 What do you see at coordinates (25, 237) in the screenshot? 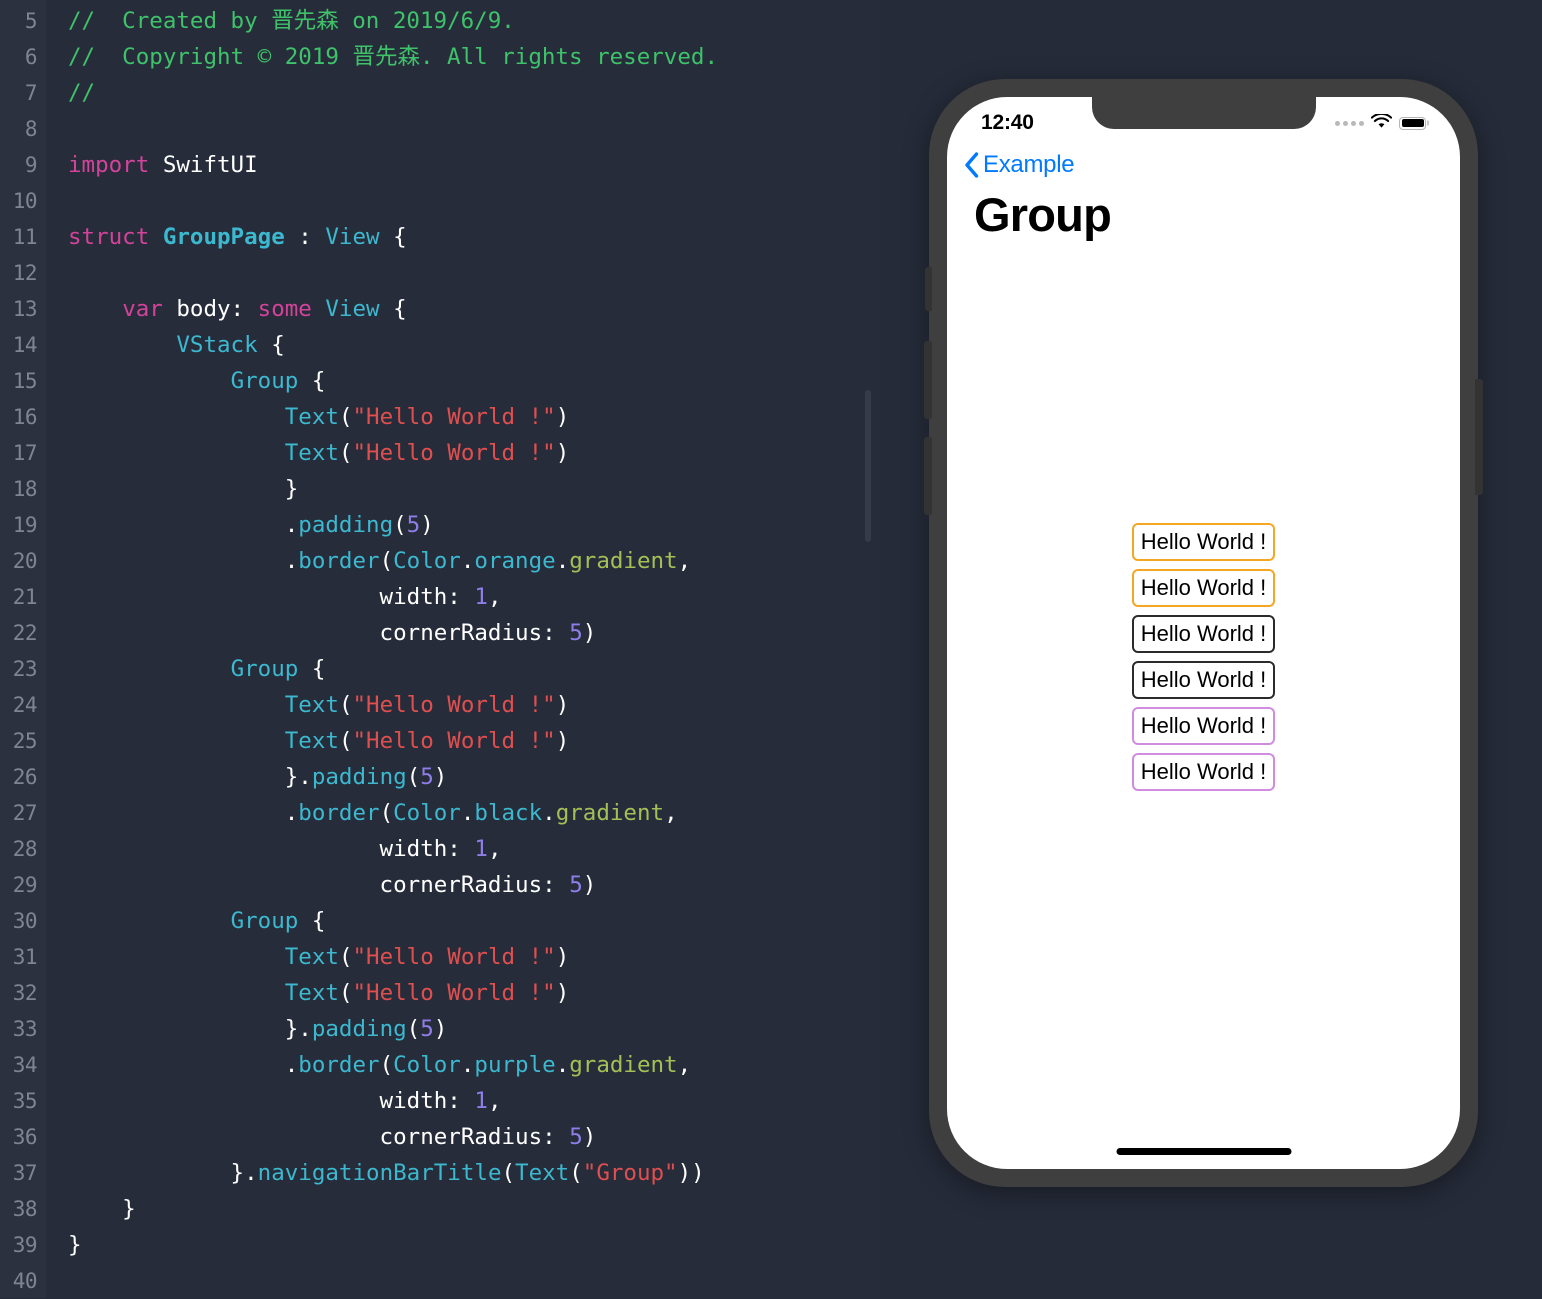
I see `line-number: 11` at bounding box center [25, 237].